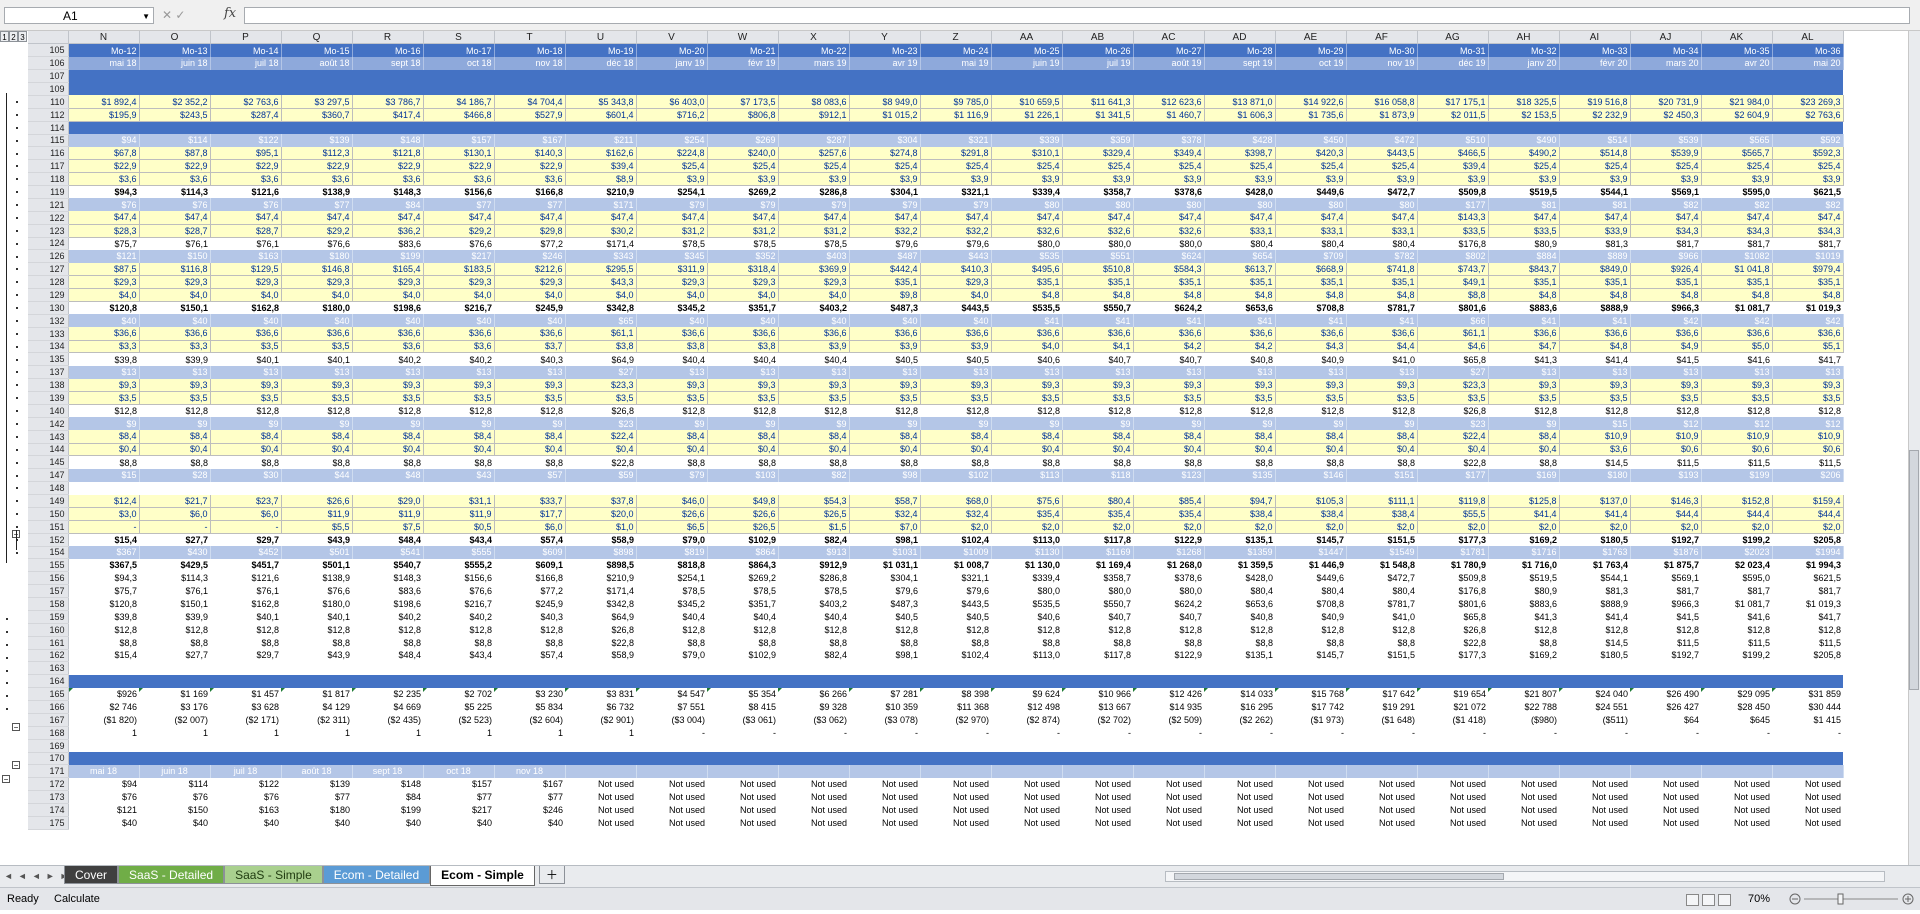 This screenshot has width=1920, height=914. Describe the element at coordinates (246, 38) in the screenshot. I see `column-header-p: P` at that location.